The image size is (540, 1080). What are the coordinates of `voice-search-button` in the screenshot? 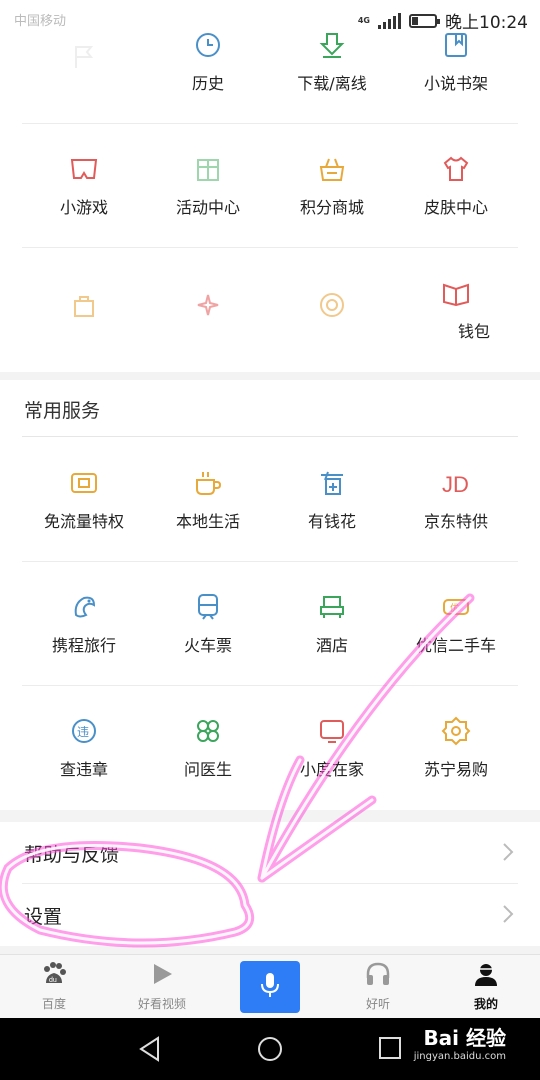 It's located at (270, 986).